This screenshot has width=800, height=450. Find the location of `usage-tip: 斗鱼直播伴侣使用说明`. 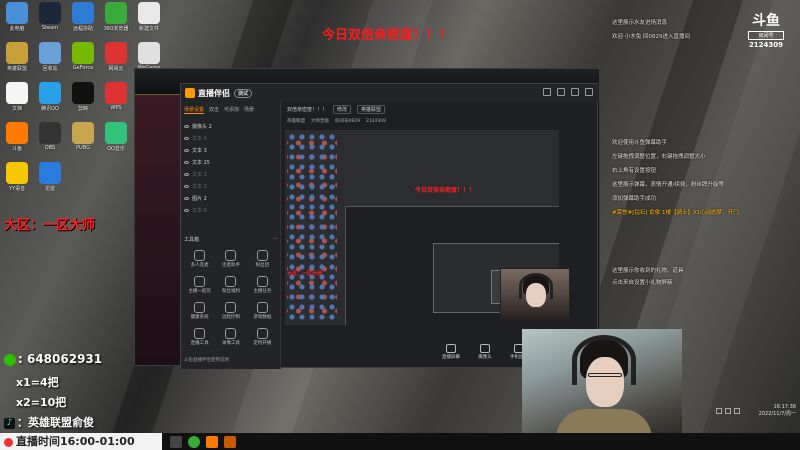

usage-tip: 斗鱼直播伴侣使用说明 is located at coordinates (206, 360).